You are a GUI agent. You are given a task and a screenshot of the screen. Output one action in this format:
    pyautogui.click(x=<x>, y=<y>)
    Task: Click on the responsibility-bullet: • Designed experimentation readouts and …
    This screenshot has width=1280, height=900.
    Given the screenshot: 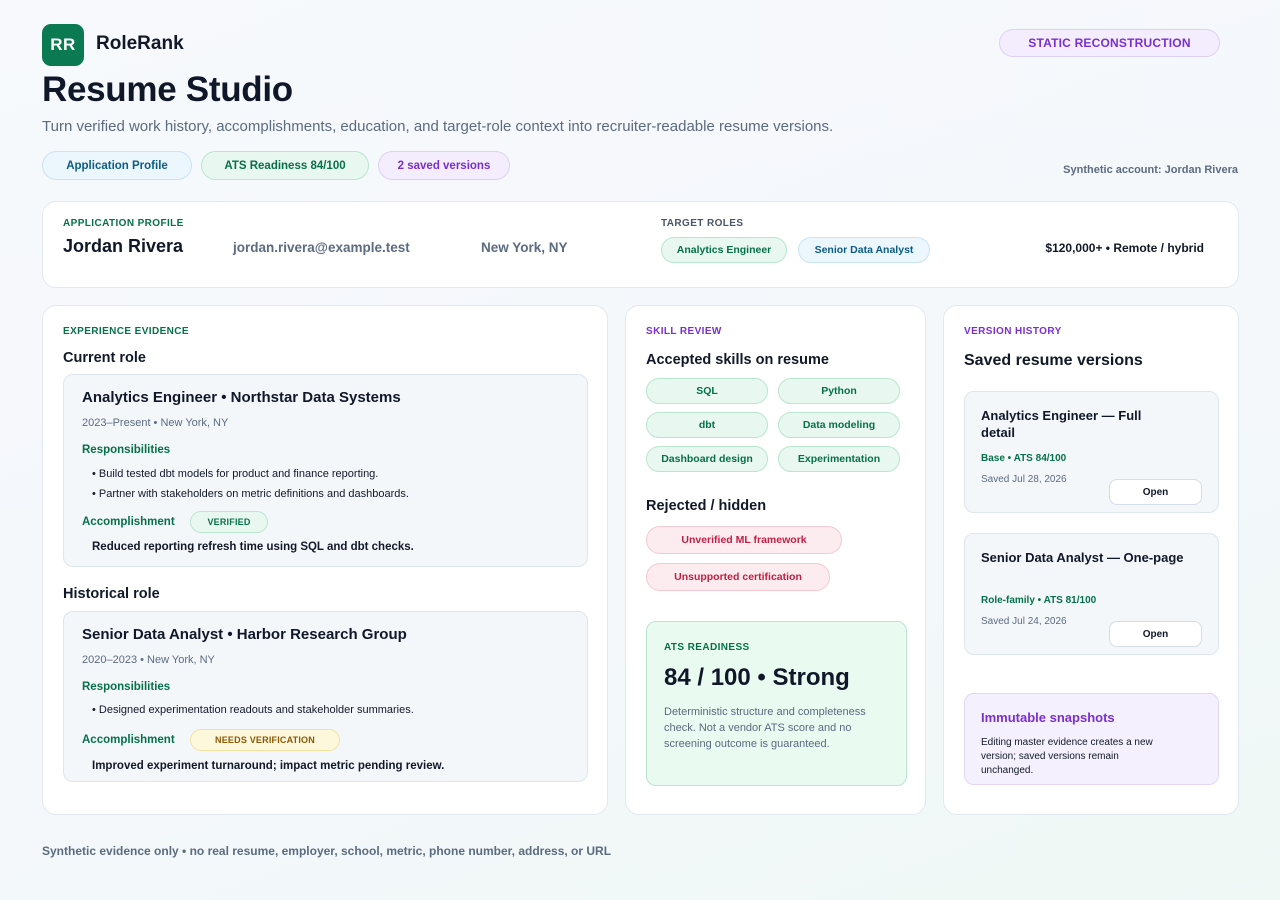 What is the action you would take?
    pyautogui.click(x=253, y=710)
    